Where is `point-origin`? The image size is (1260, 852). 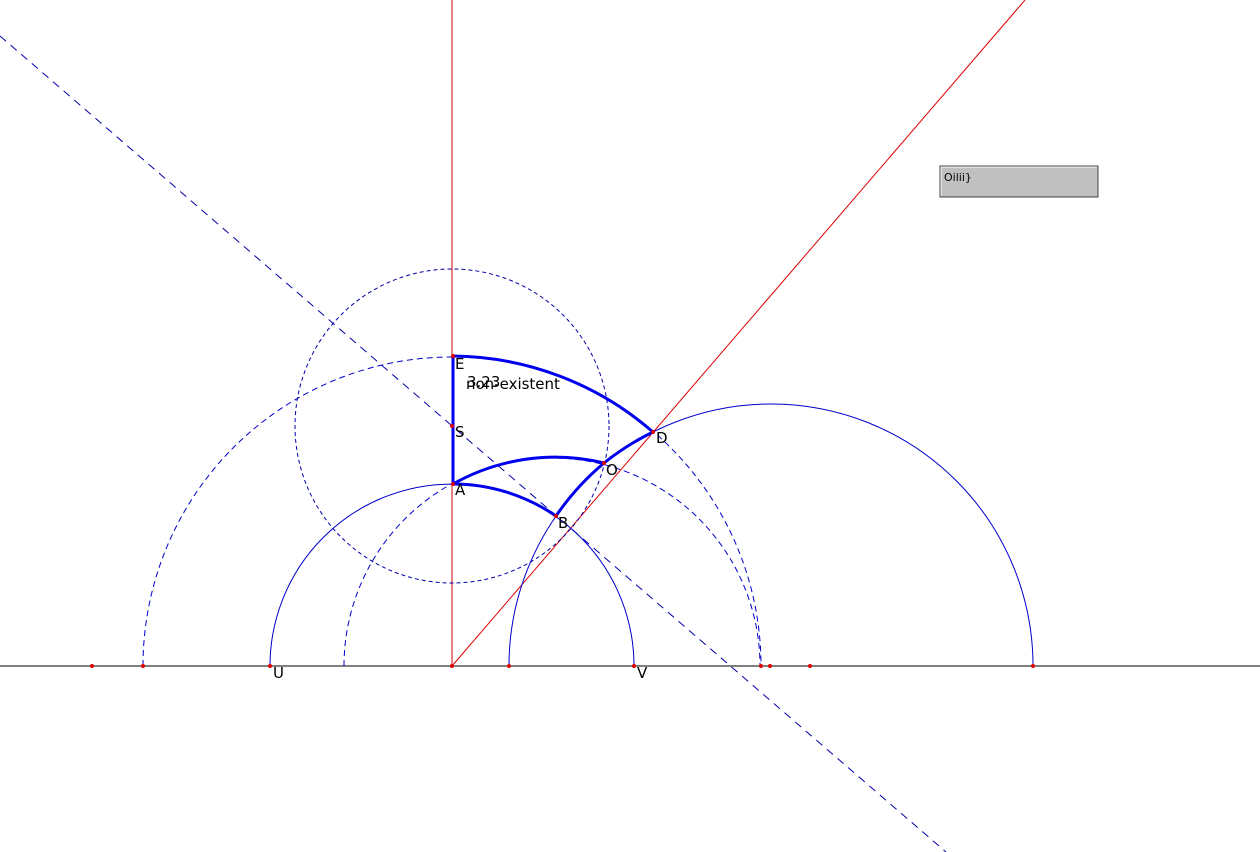
point-origin is located at coordinates (452, 666).